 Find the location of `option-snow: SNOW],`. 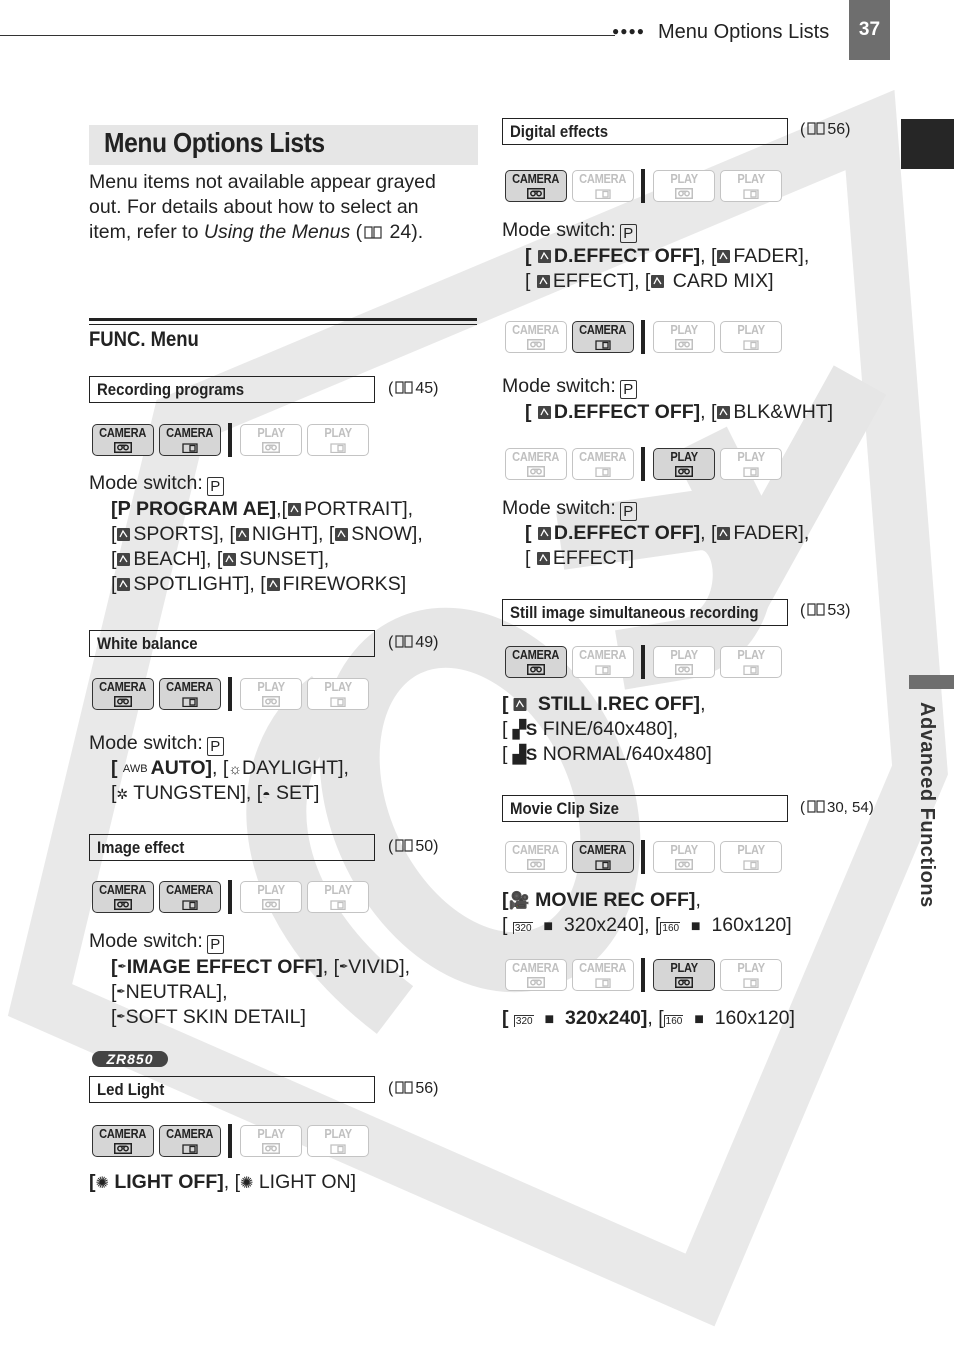

option-snow: SNOW], is located at coordinates (387, 534).